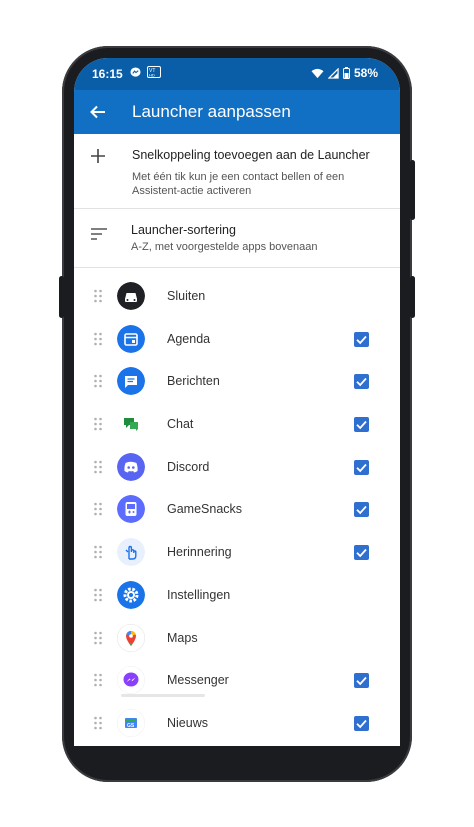  Describe the element at coordinates (131, 466) in the screenshot. I see `discord-icon` at that location.